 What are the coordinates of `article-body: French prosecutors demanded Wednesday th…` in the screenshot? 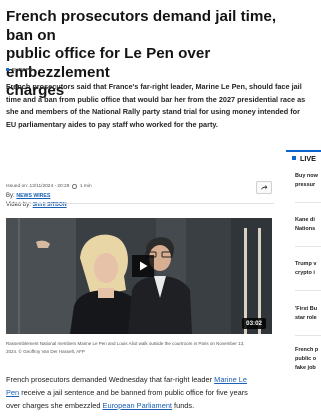 It's located at (141, 392).